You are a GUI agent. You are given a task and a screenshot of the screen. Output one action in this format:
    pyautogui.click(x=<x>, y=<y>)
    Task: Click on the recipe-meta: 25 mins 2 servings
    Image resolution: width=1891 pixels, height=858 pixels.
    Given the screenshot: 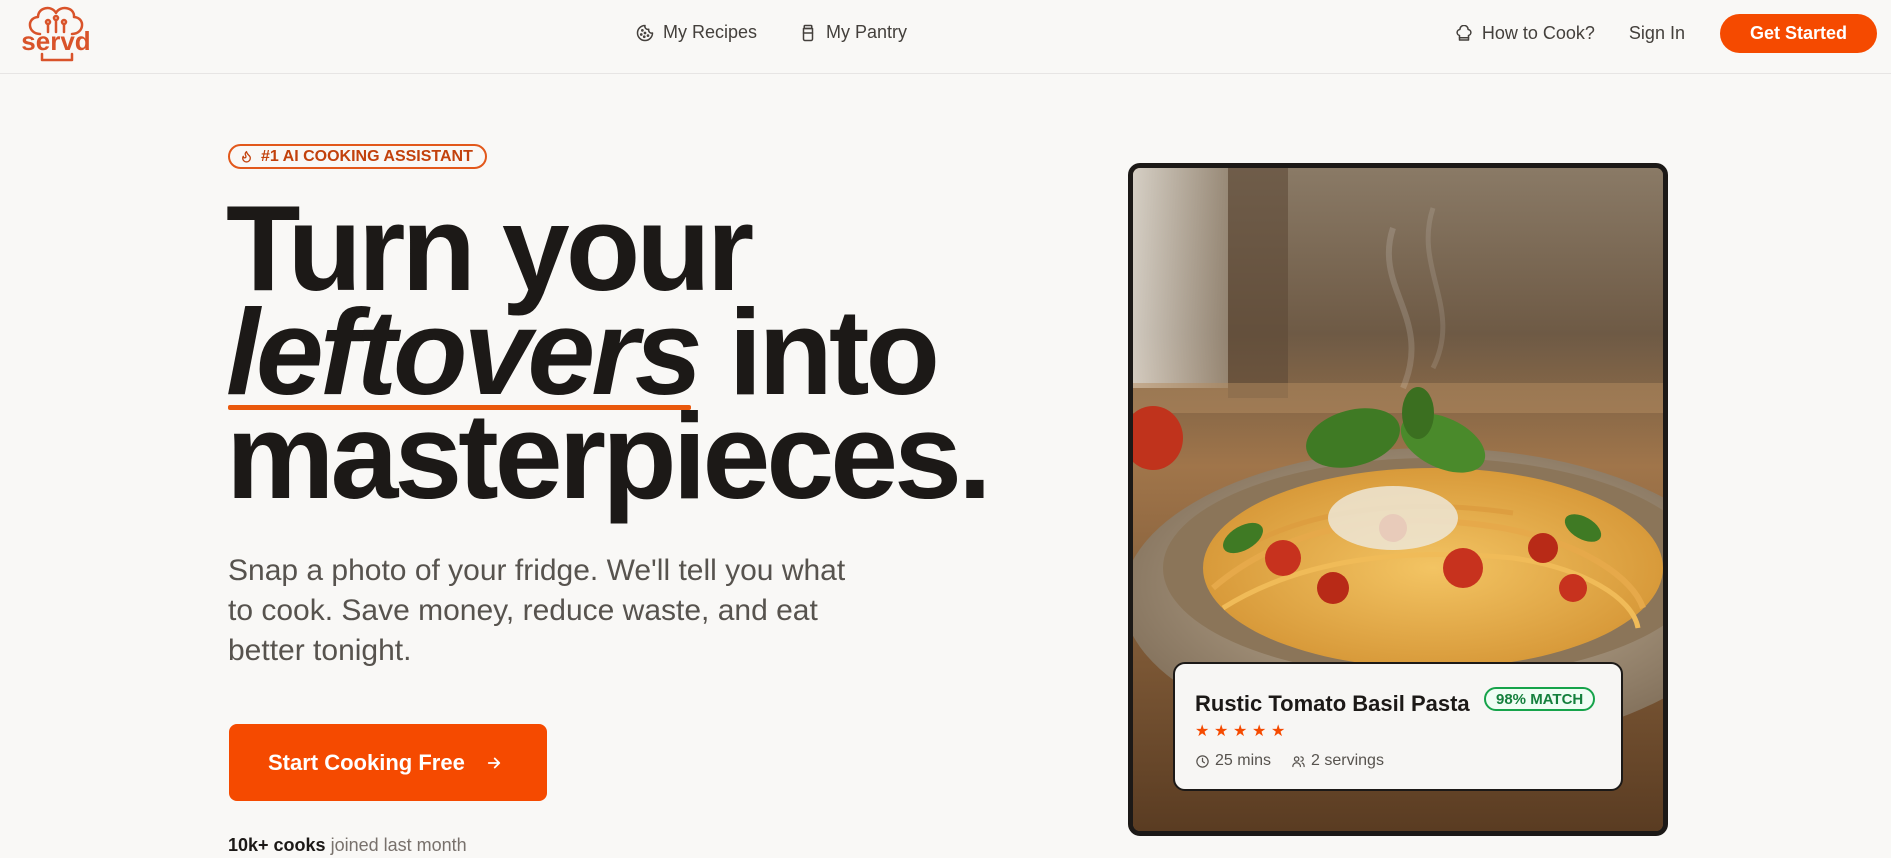 What is the action you would take?
    pyautogui.click(x=1289, y=761)
    